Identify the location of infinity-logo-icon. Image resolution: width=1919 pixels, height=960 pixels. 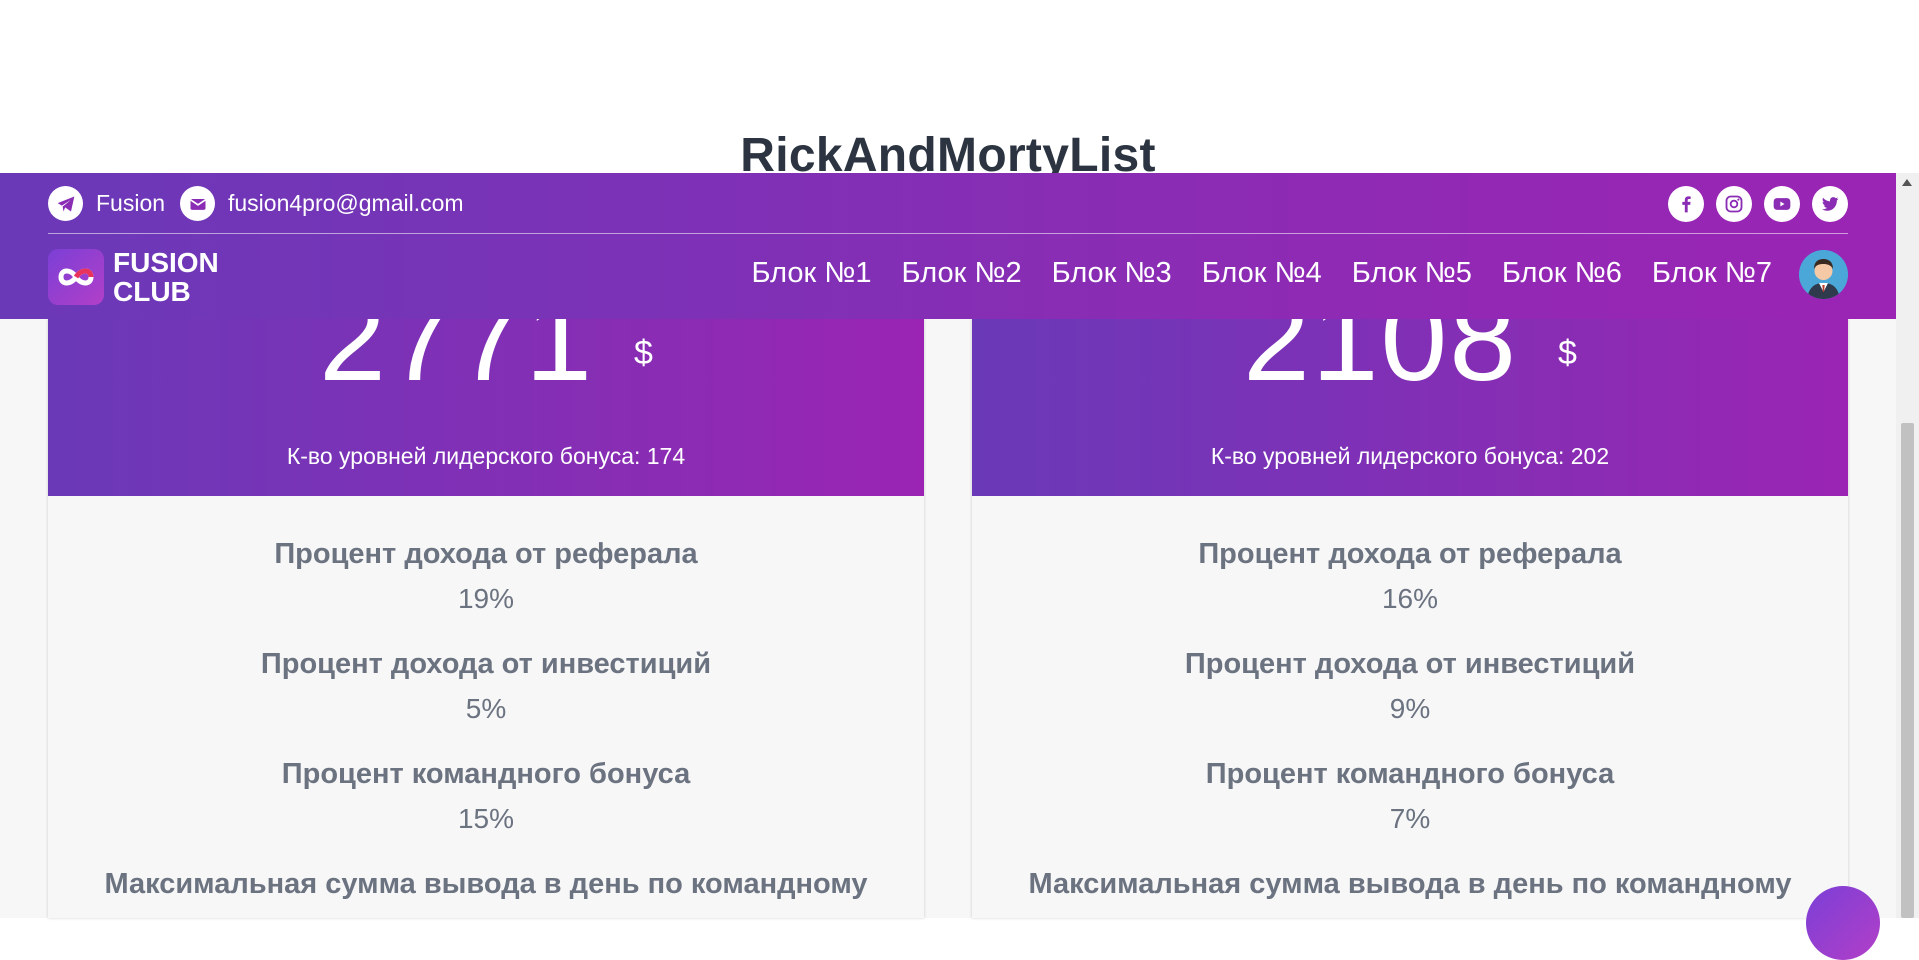
(76, 277).